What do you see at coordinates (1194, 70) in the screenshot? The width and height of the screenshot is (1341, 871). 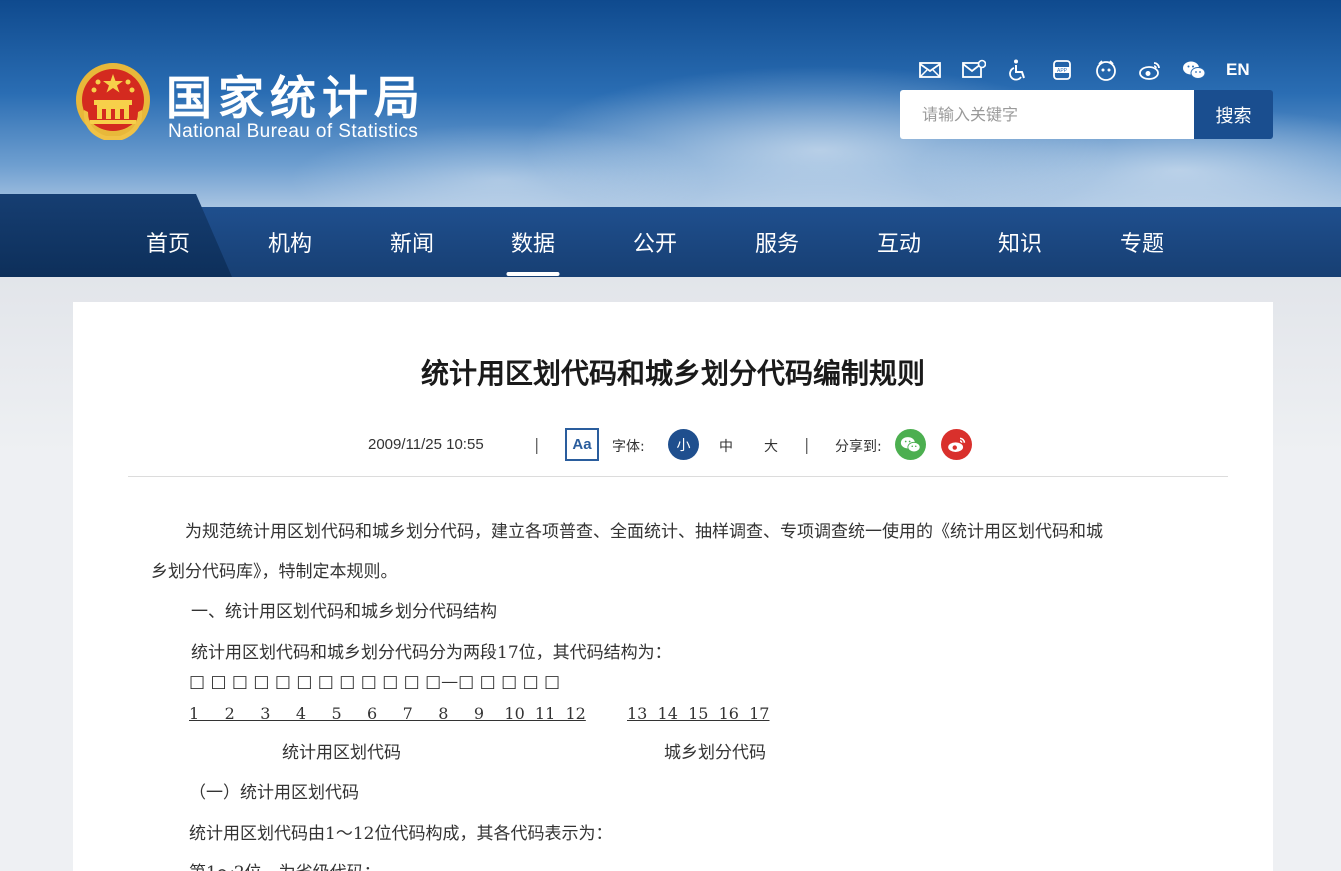 I see `wechat-icon` at bounding box center [1194, 70].